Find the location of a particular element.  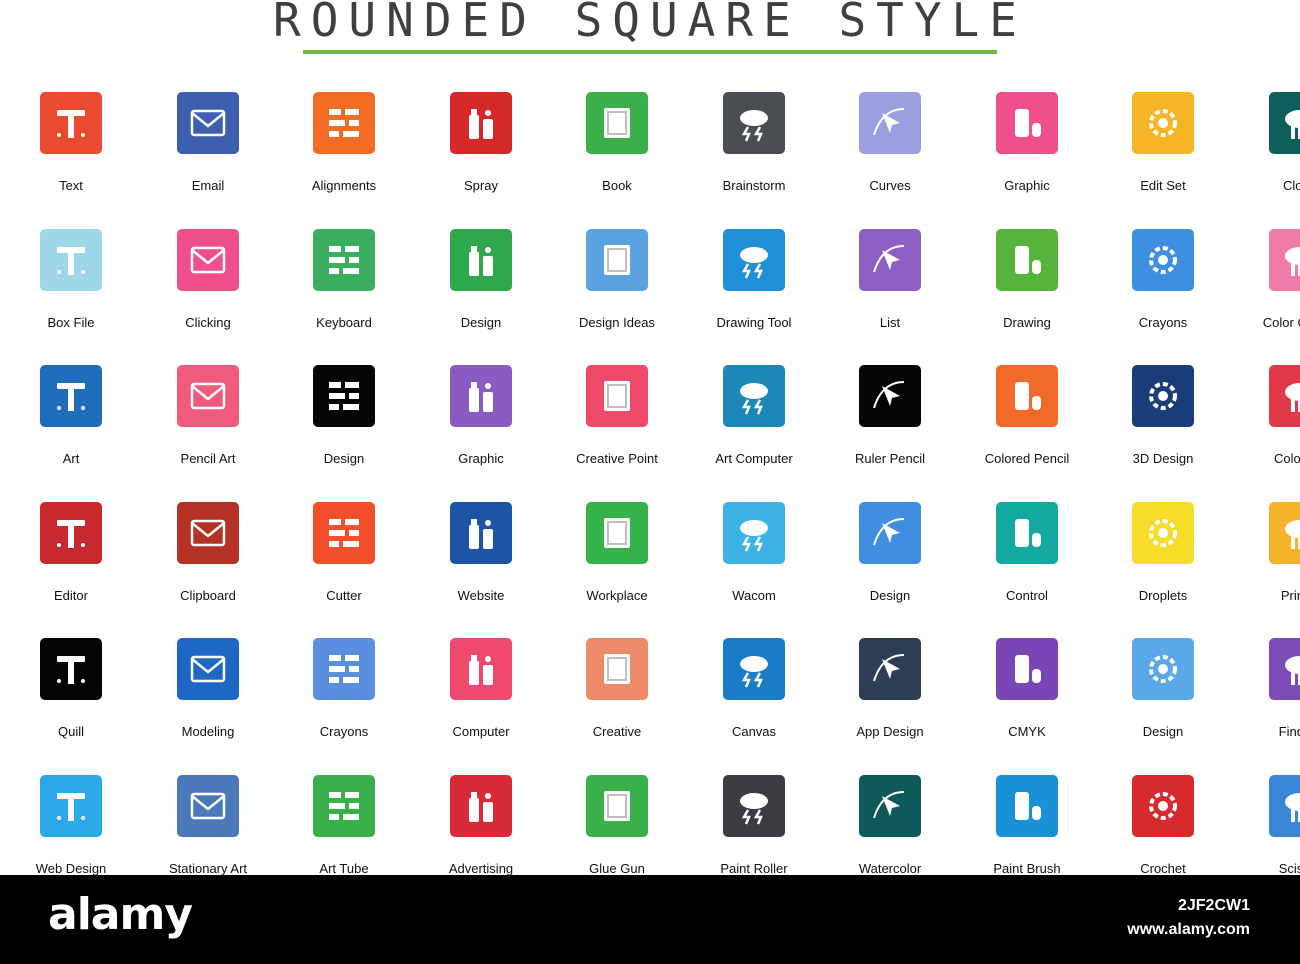

icon-label: Scissor is located at coordinates (1289, 868).